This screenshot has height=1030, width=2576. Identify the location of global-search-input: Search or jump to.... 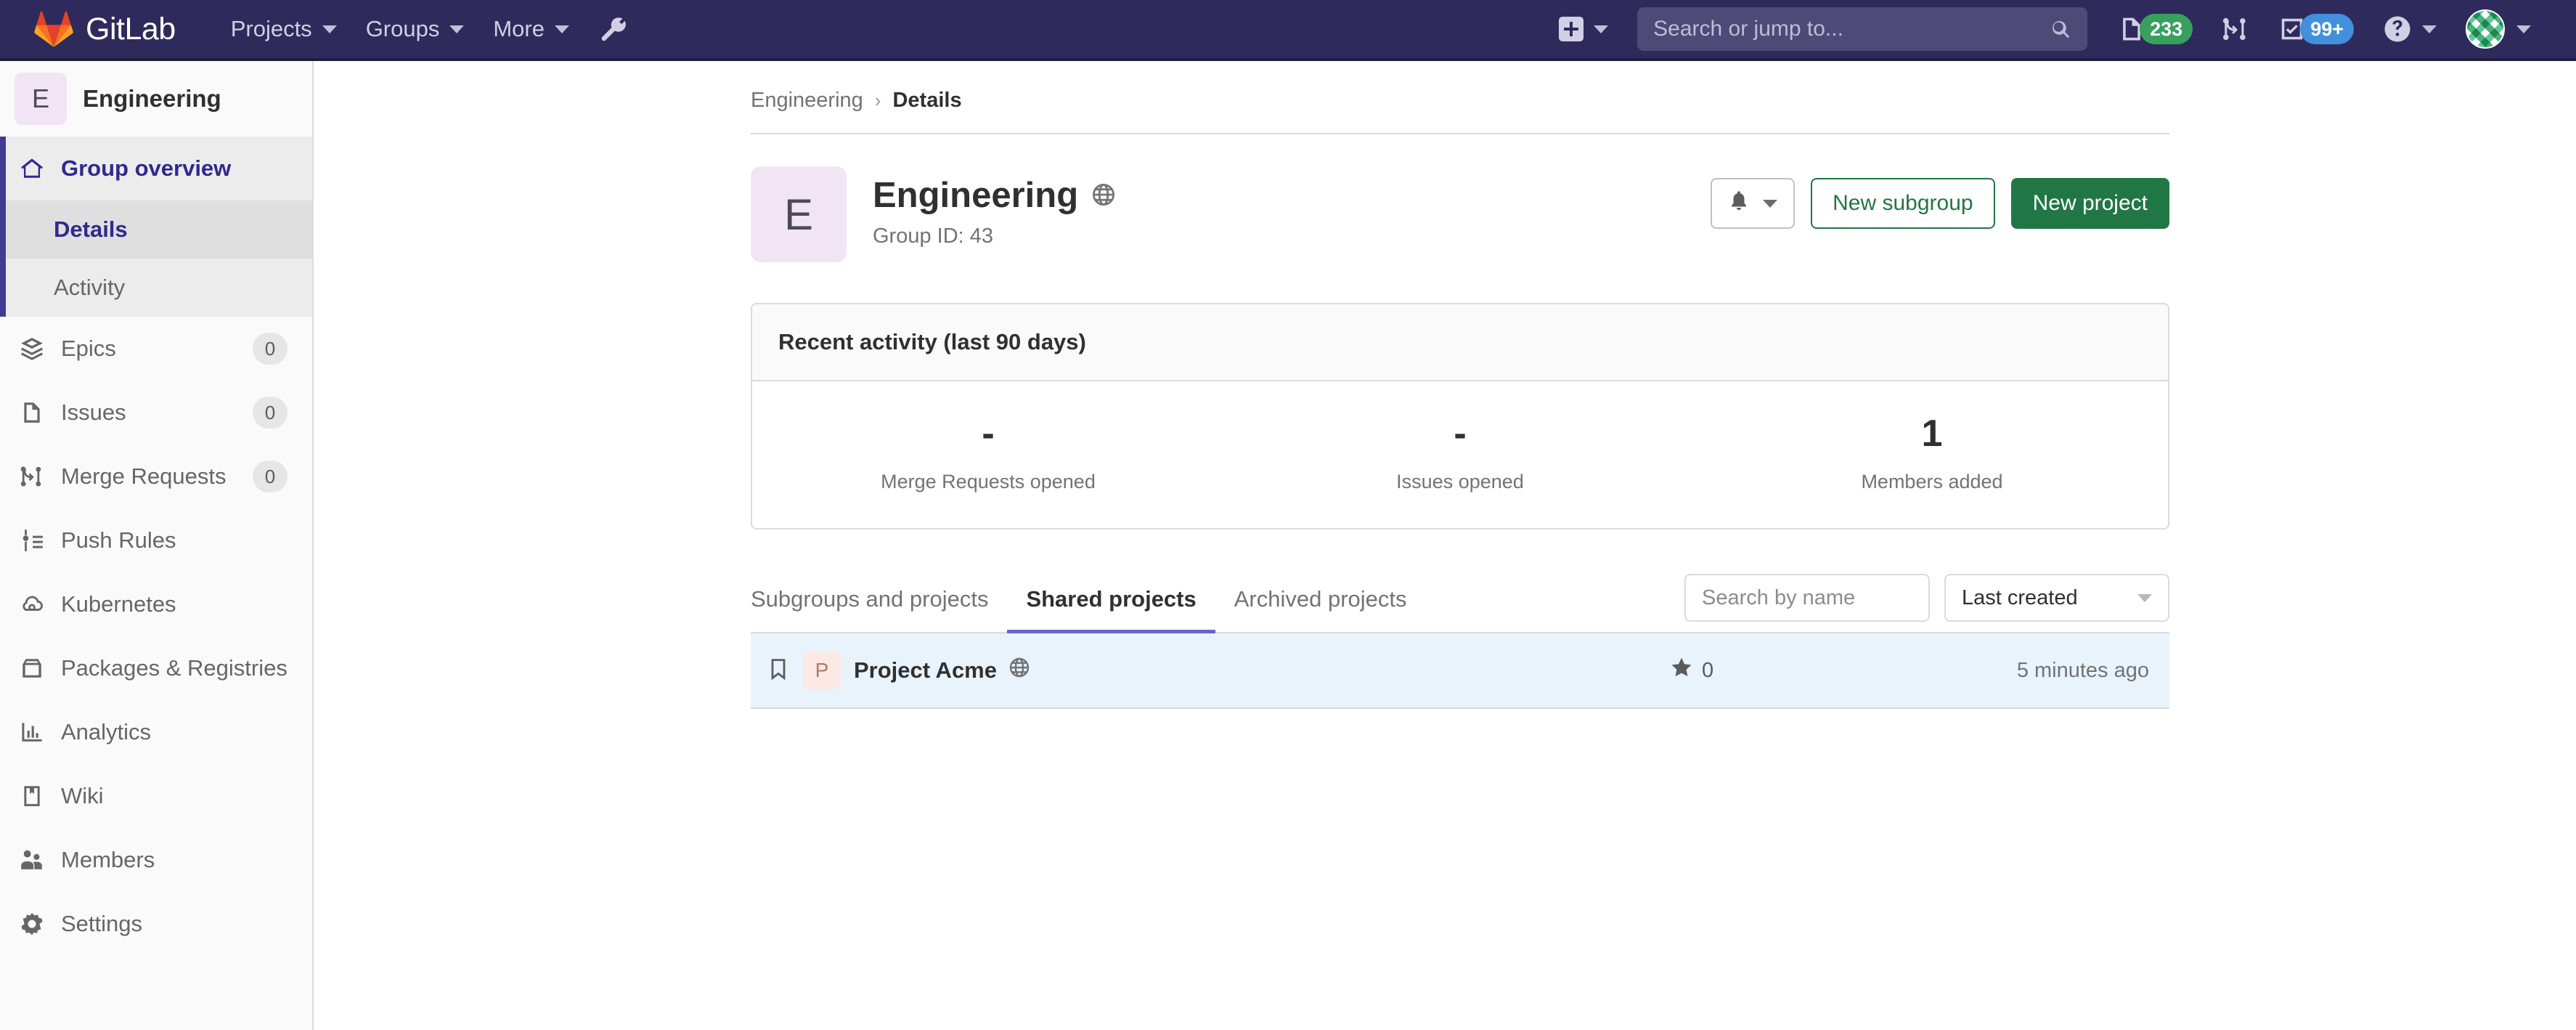
(1862, 29).